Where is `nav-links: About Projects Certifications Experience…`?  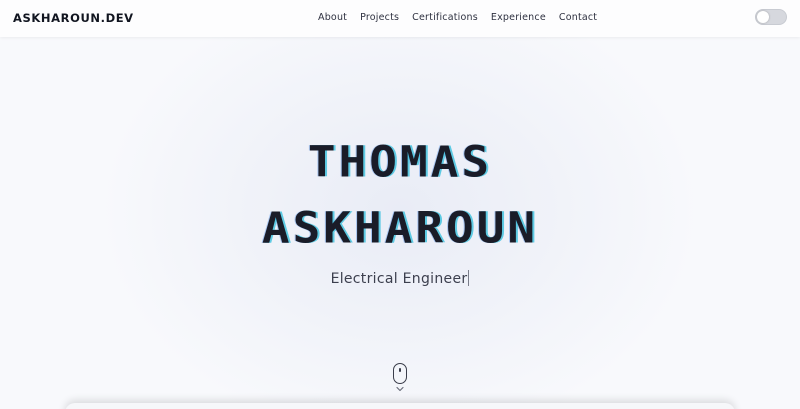
nav-links: About Projects Certifications Experience… is located at coordinates (457, 17).